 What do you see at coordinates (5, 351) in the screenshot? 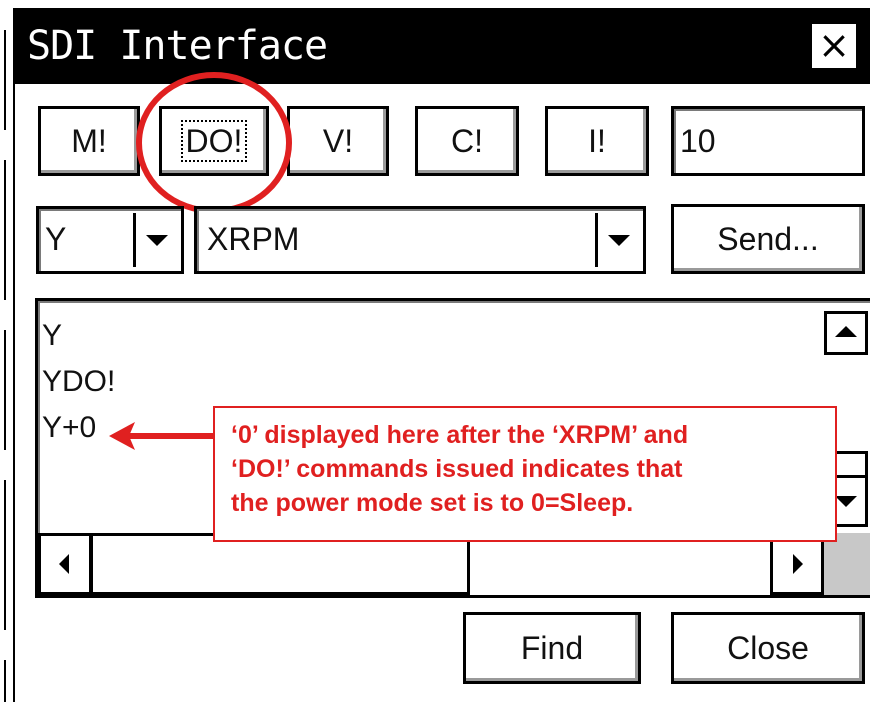
I see `background-window-edge` at bounding box center [5, 351].